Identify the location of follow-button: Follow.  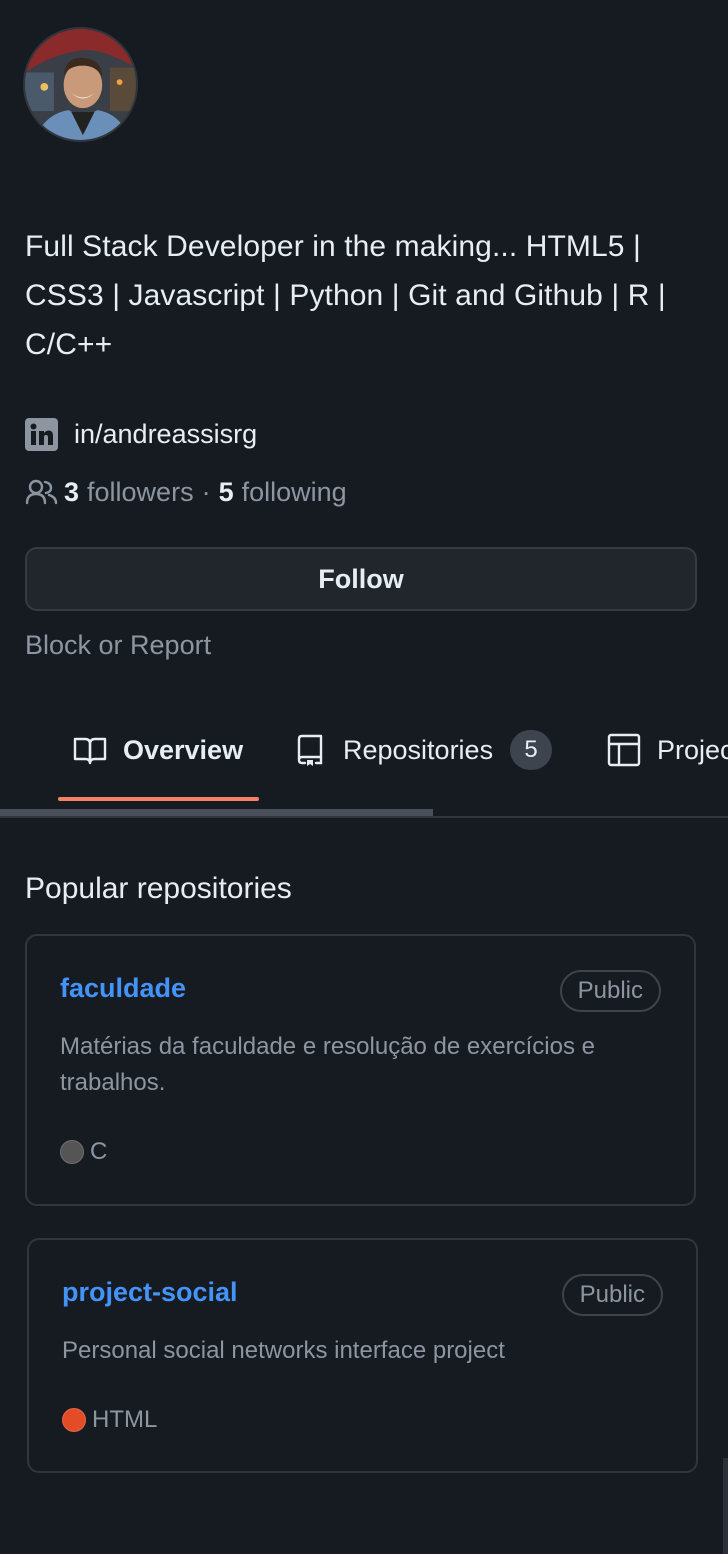
(361, 579).